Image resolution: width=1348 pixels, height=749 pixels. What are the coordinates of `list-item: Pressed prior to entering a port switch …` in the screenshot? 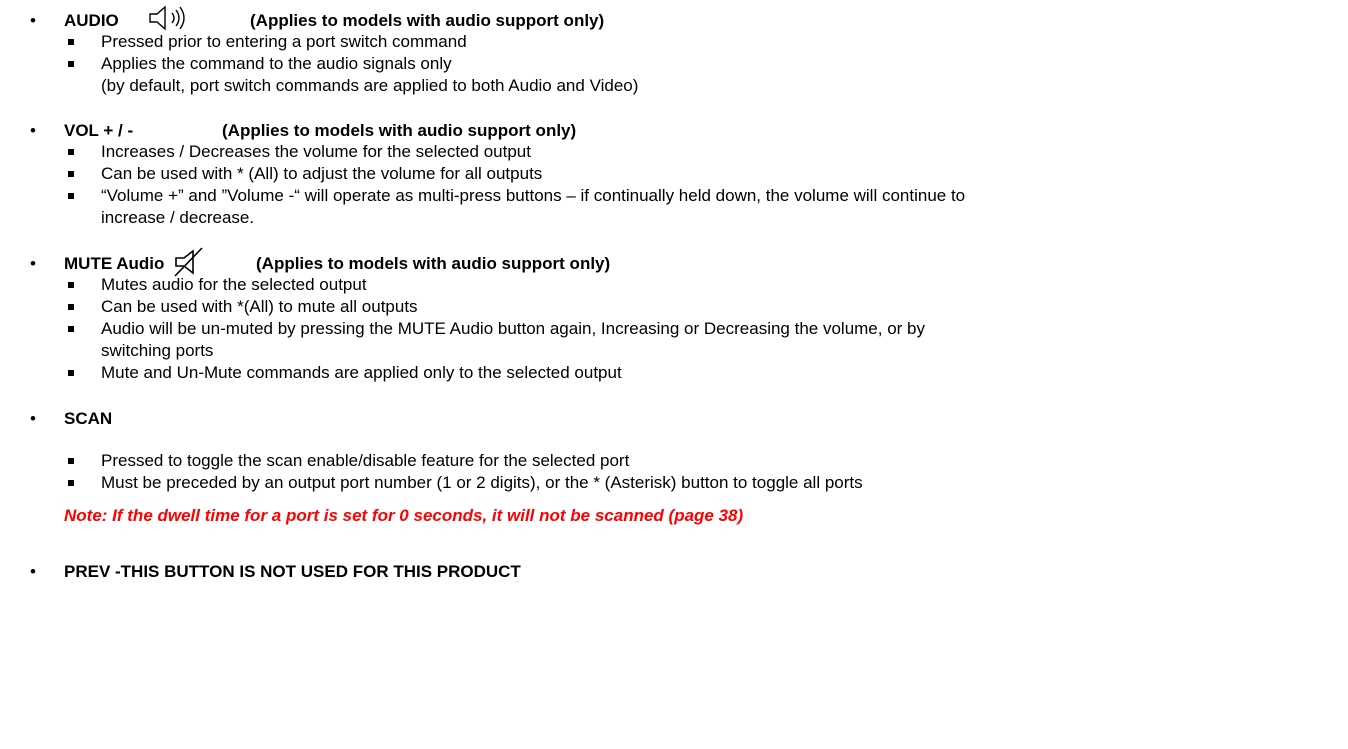 It's located at (284, 41).